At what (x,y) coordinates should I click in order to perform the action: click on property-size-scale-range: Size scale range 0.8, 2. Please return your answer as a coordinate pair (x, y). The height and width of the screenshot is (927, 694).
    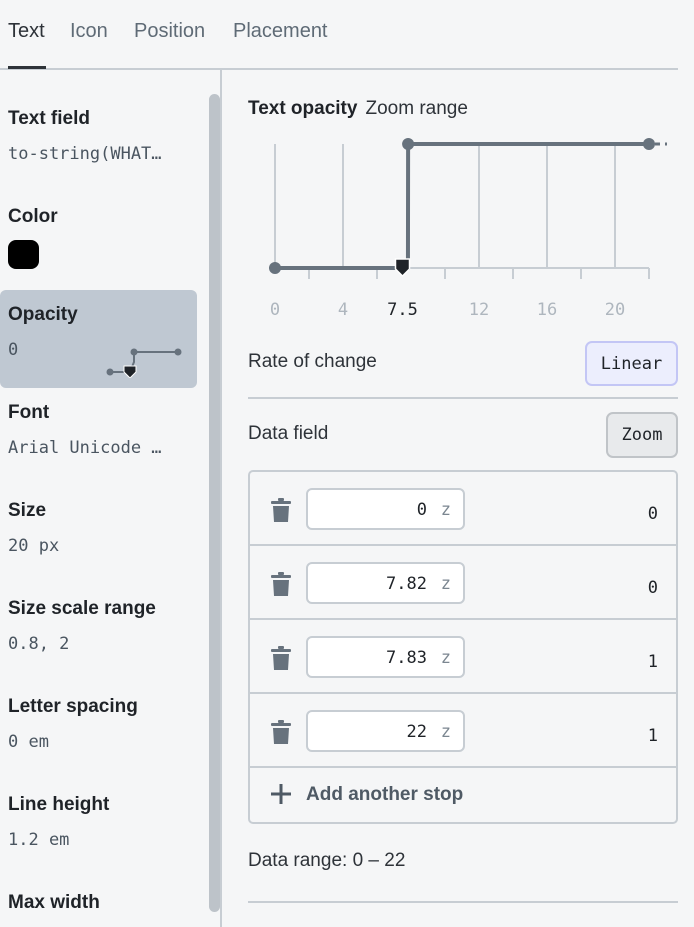
    Looking at the image, I should click on (103, 626).